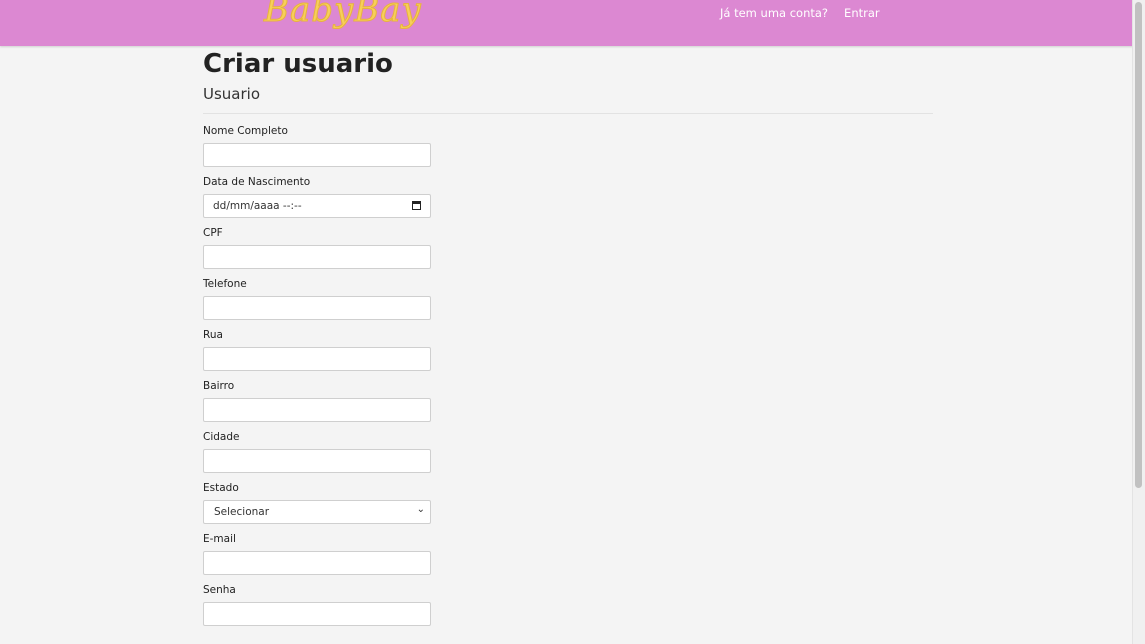 Image resolution: width=1145 pixels, height=644 pixels. What do you see at coordinates (862, 13) in the screenshot?
I see `login-link: Entrar` at bounding box center [862, 13].